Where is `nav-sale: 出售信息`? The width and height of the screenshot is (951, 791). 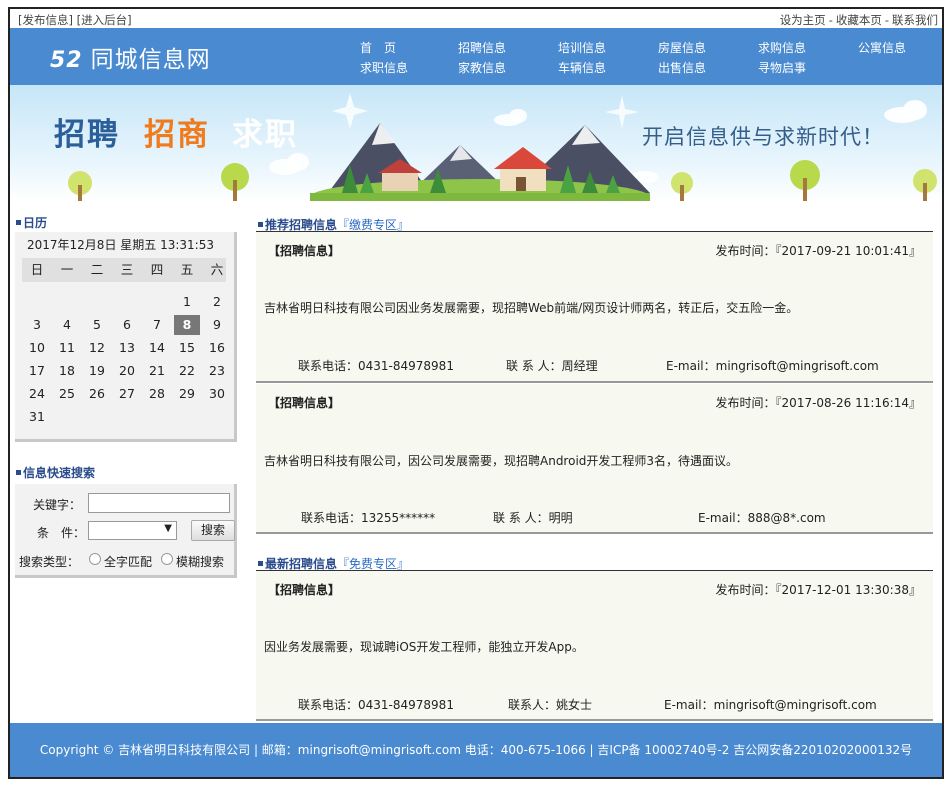 nav-sale: 出售信息 is located at coordinates (682, 67).